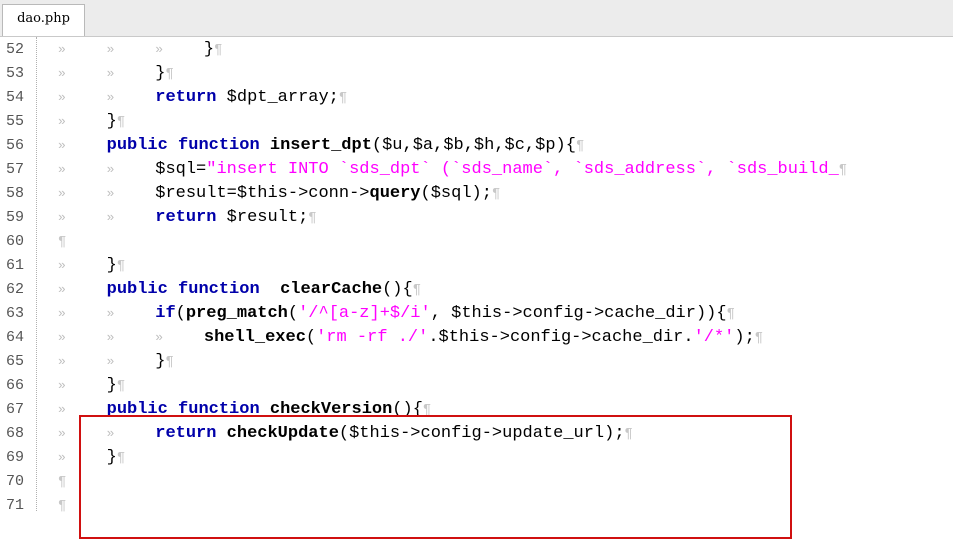  What do you see at coordinates (14, 337) in the screenshot?
I see `line-number: 64` at bounding box center [14, 337].